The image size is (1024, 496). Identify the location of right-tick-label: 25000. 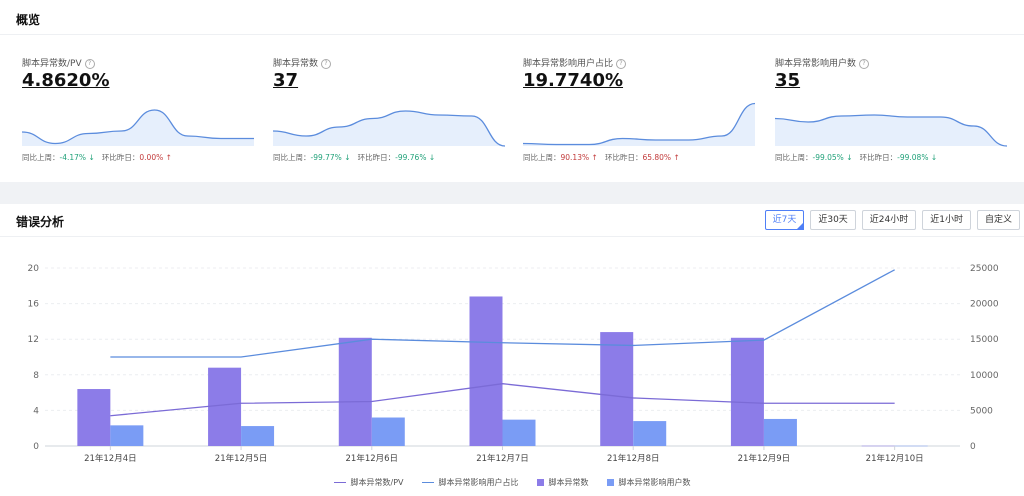
(984, 269).